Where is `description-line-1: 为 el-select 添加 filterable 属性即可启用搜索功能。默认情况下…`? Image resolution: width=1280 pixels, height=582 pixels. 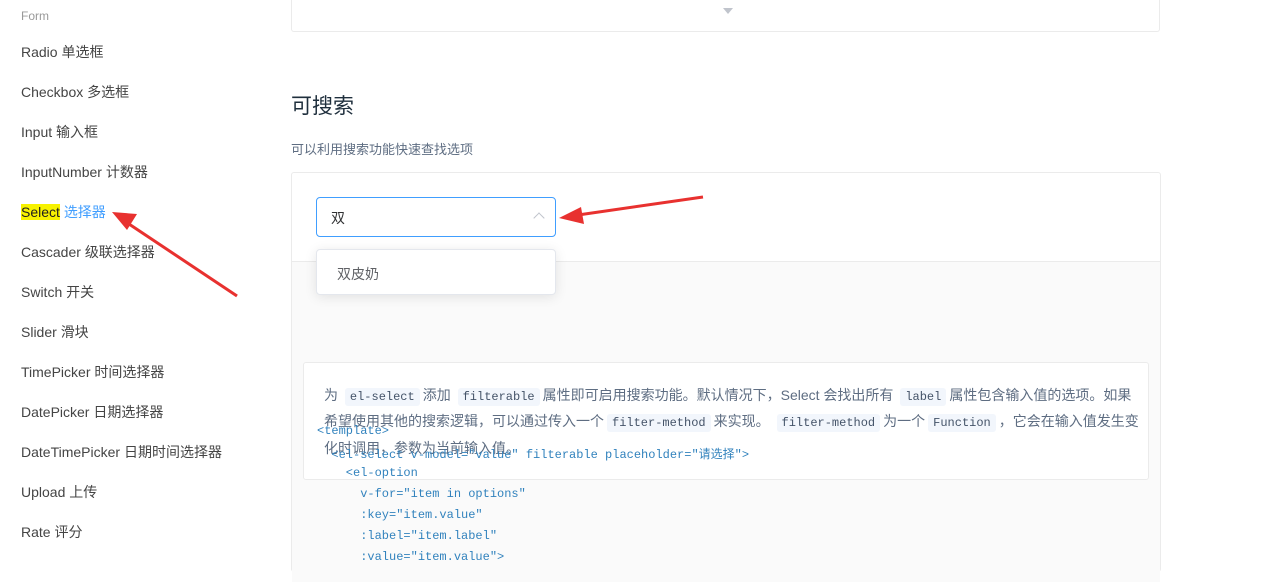 description-line-1: 为 el-select 添加 filterable 属性即可启用搜索功能。默认情况下… is located at coordinates (728, 396).